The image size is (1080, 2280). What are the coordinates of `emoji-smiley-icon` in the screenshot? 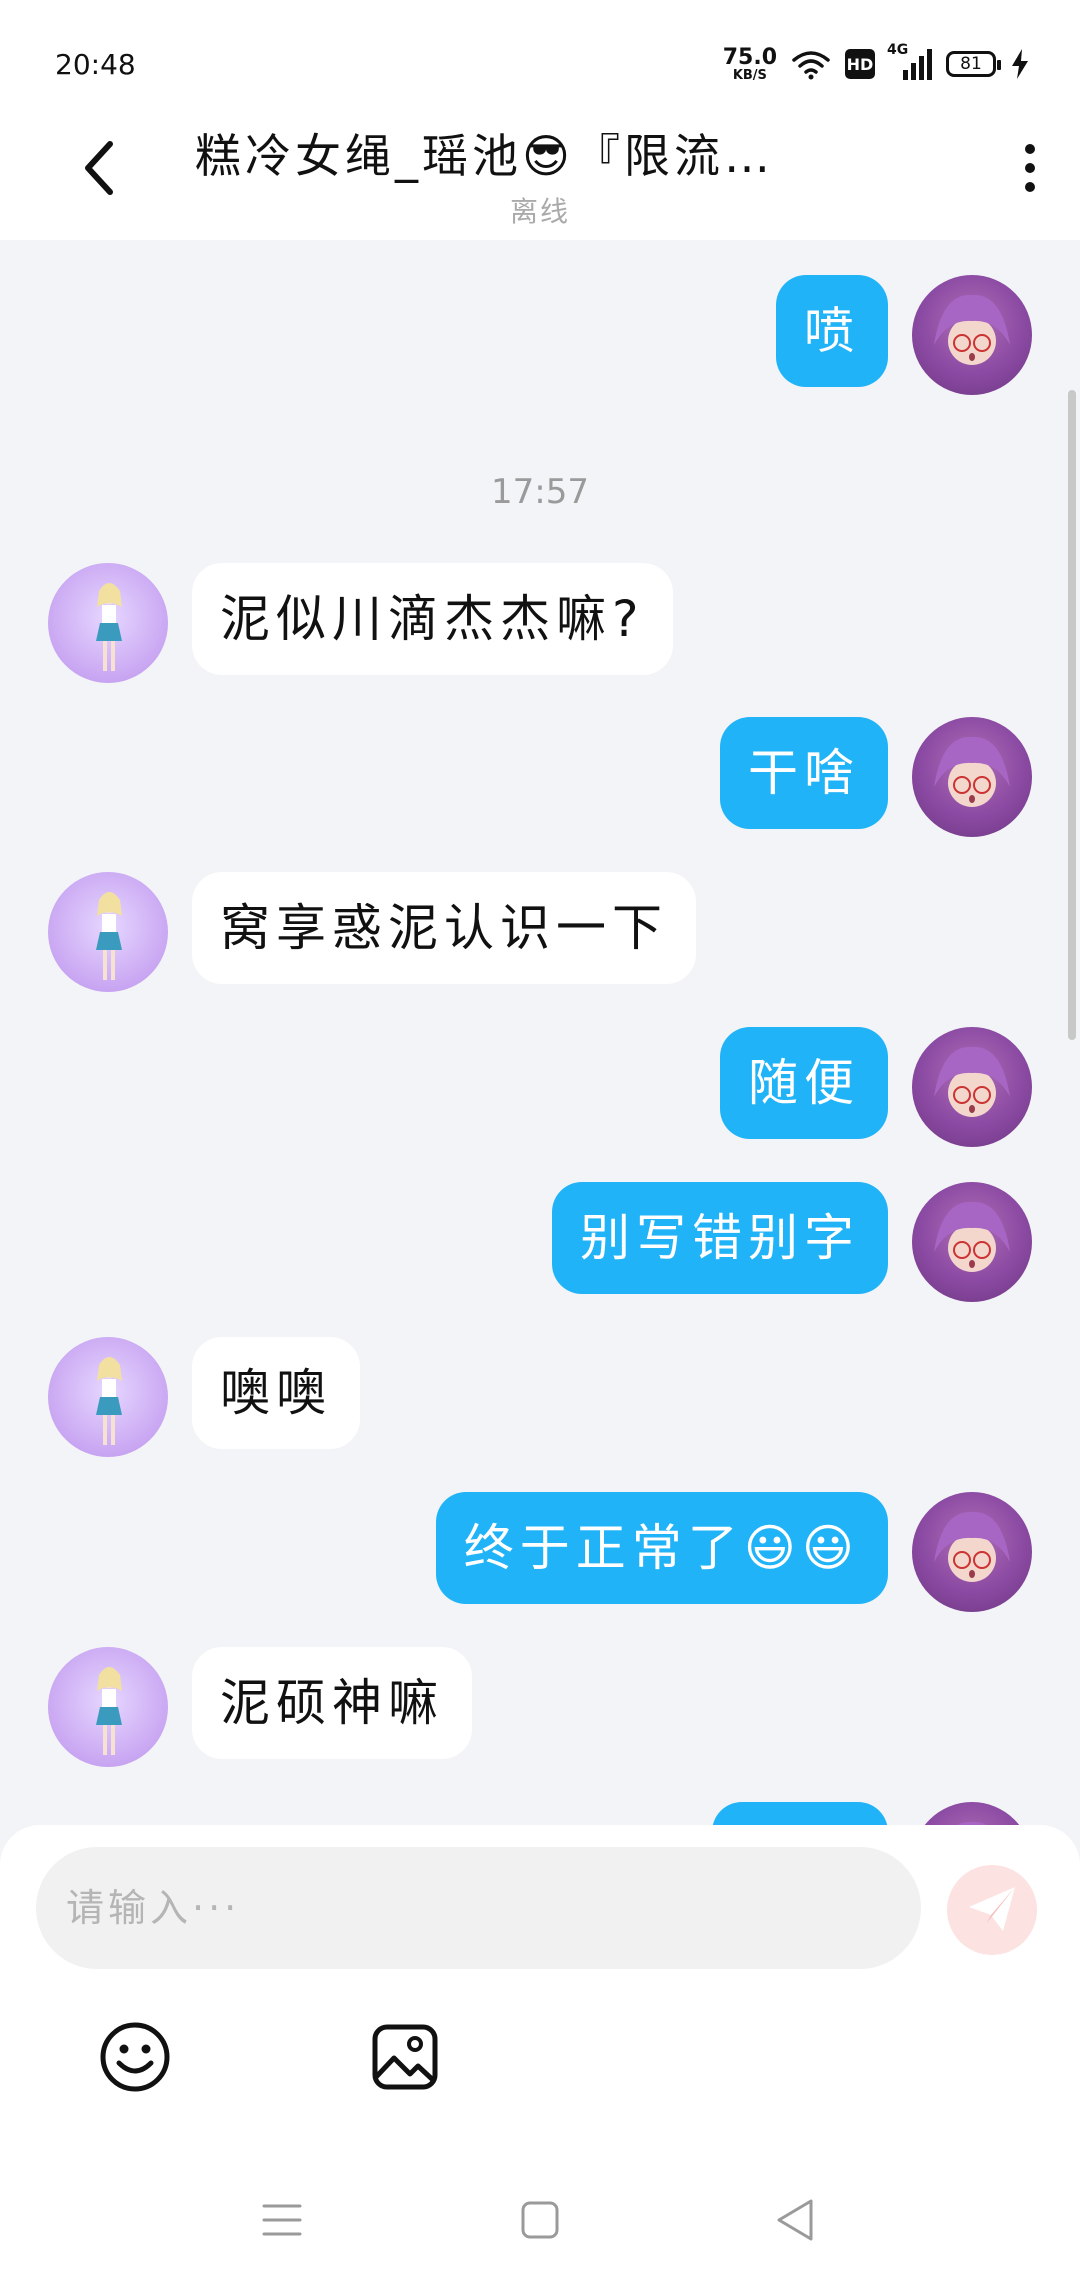 It's located at (135, 2057).